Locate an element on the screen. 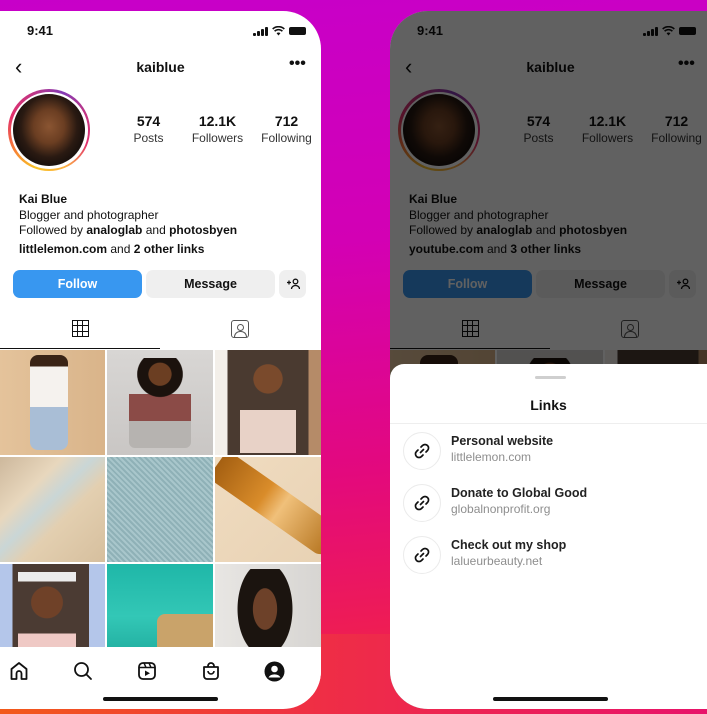 The width and height of the screenshot is (707, 714). followed-by: Followed by analoglab and photosbyen is located at coordinates (128, 231).